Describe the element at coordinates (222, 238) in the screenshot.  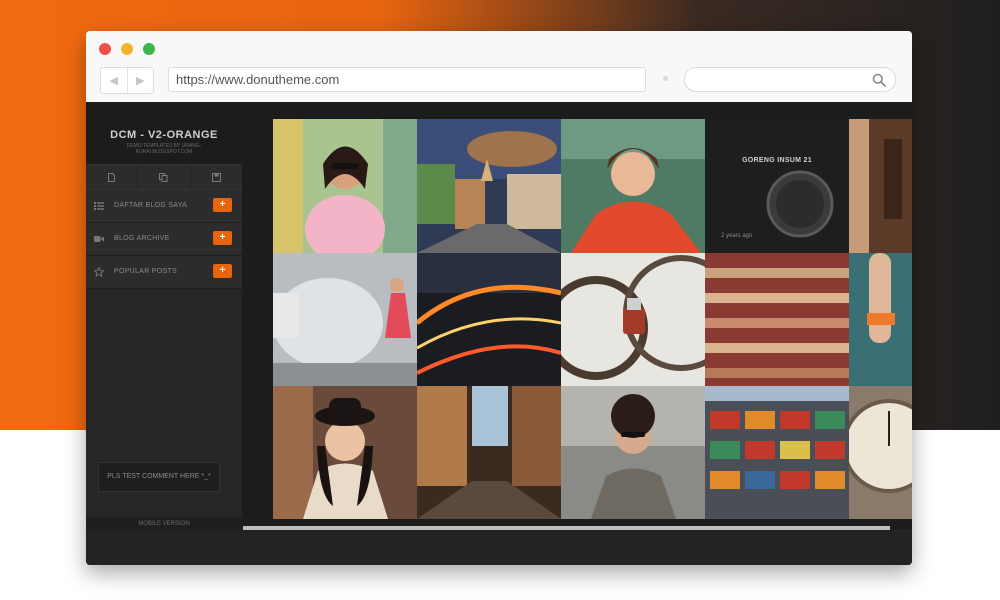
I see `expand-blog-archive-button: +` at that location.